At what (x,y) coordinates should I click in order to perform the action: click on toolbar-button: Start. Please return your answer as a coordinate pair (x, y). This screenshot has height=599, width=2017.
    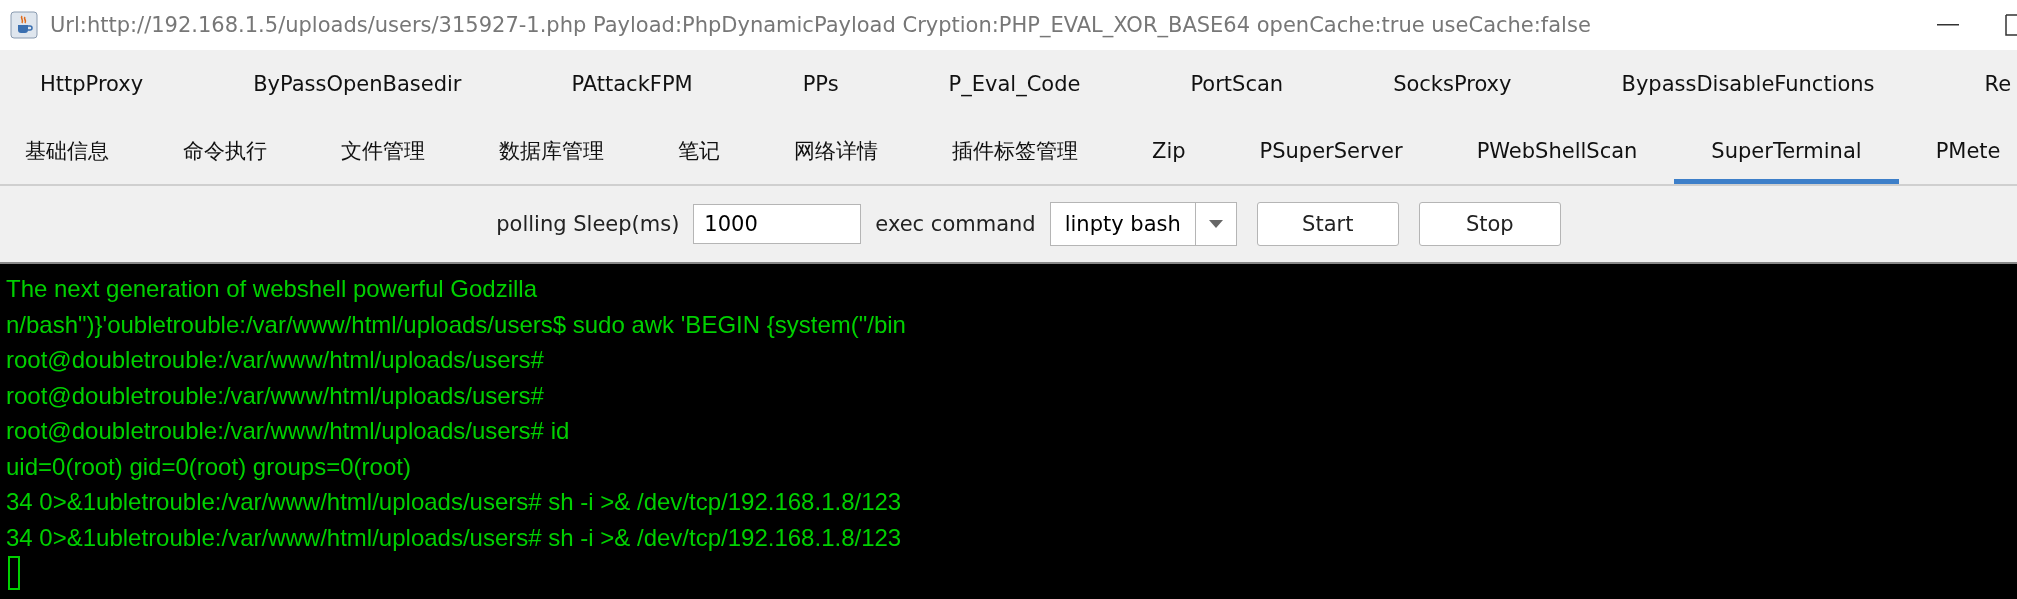
    Looking at the image, I should click on (1327, 224).